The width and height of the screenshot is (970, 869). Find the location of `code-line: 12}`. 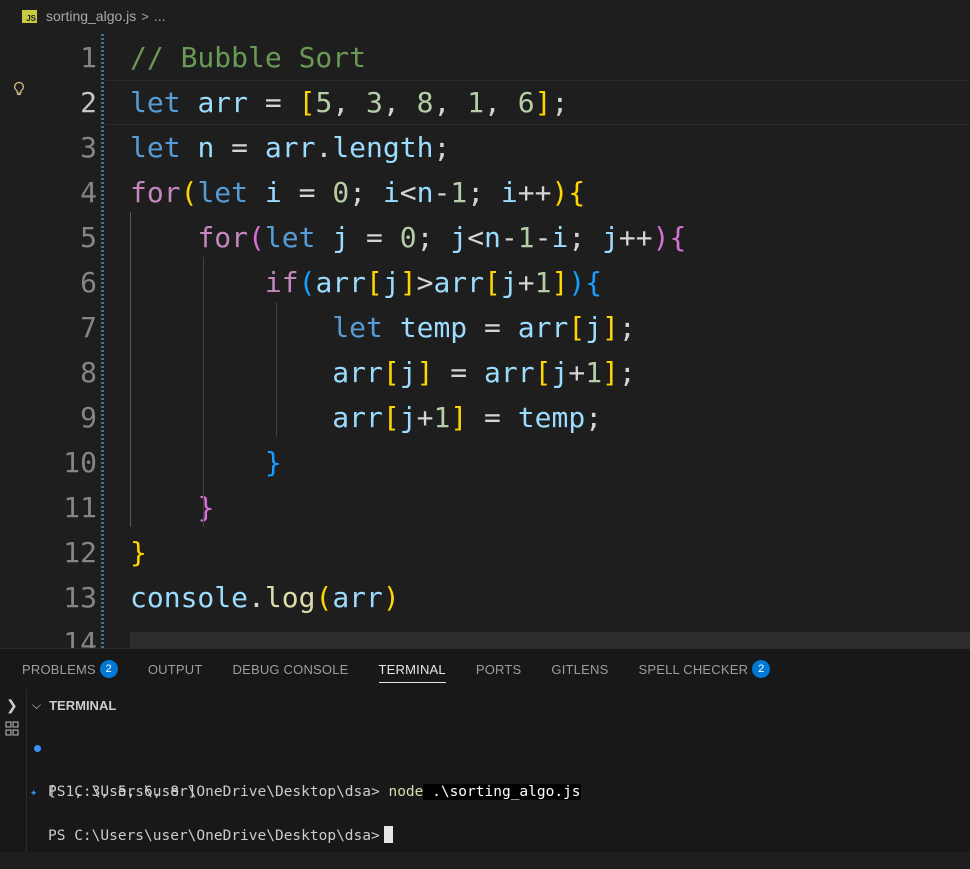

code-line: 12} is located at coordinates (485, 552).